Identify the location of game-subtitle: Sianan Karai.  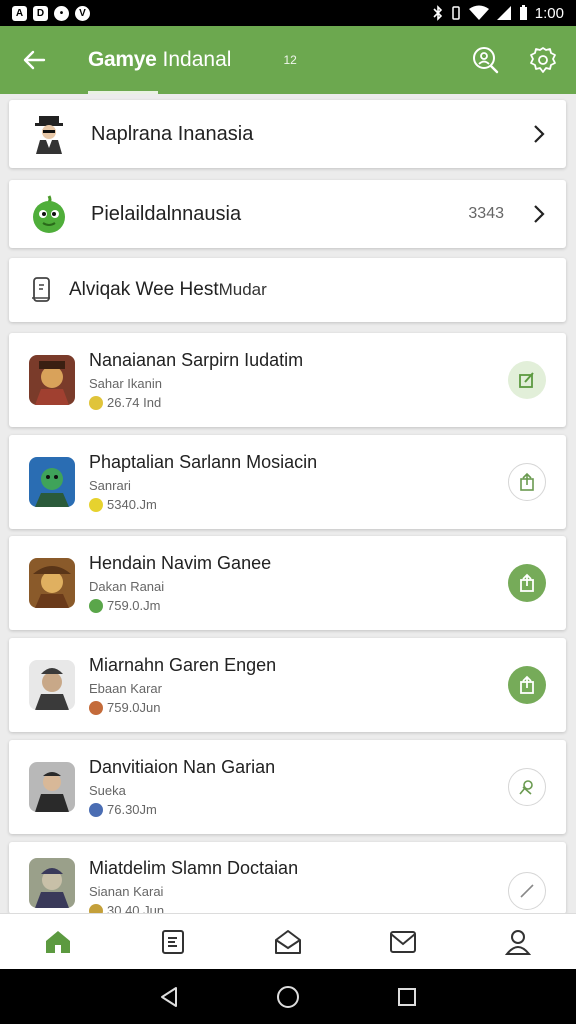
(126, 891).